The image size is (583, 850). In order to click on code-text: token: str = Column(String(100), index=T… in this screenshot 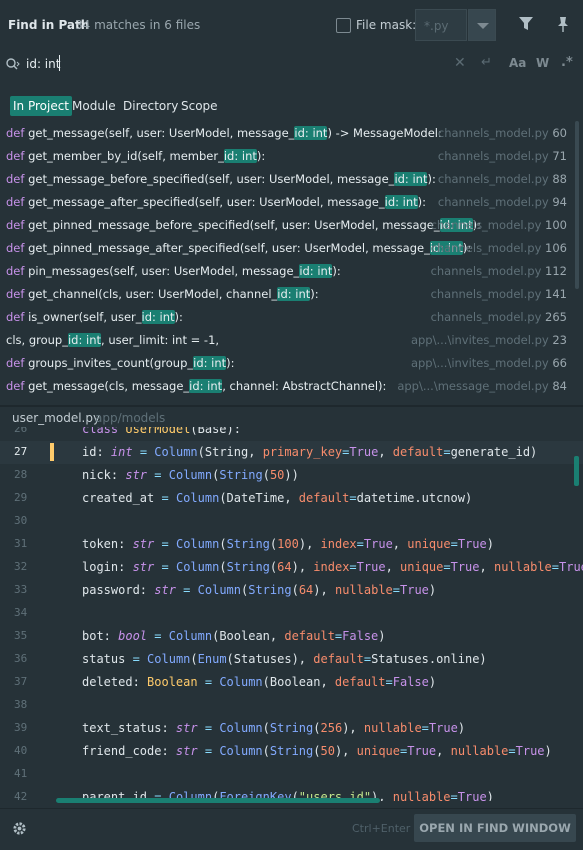, I will do `click(288, 544)`.